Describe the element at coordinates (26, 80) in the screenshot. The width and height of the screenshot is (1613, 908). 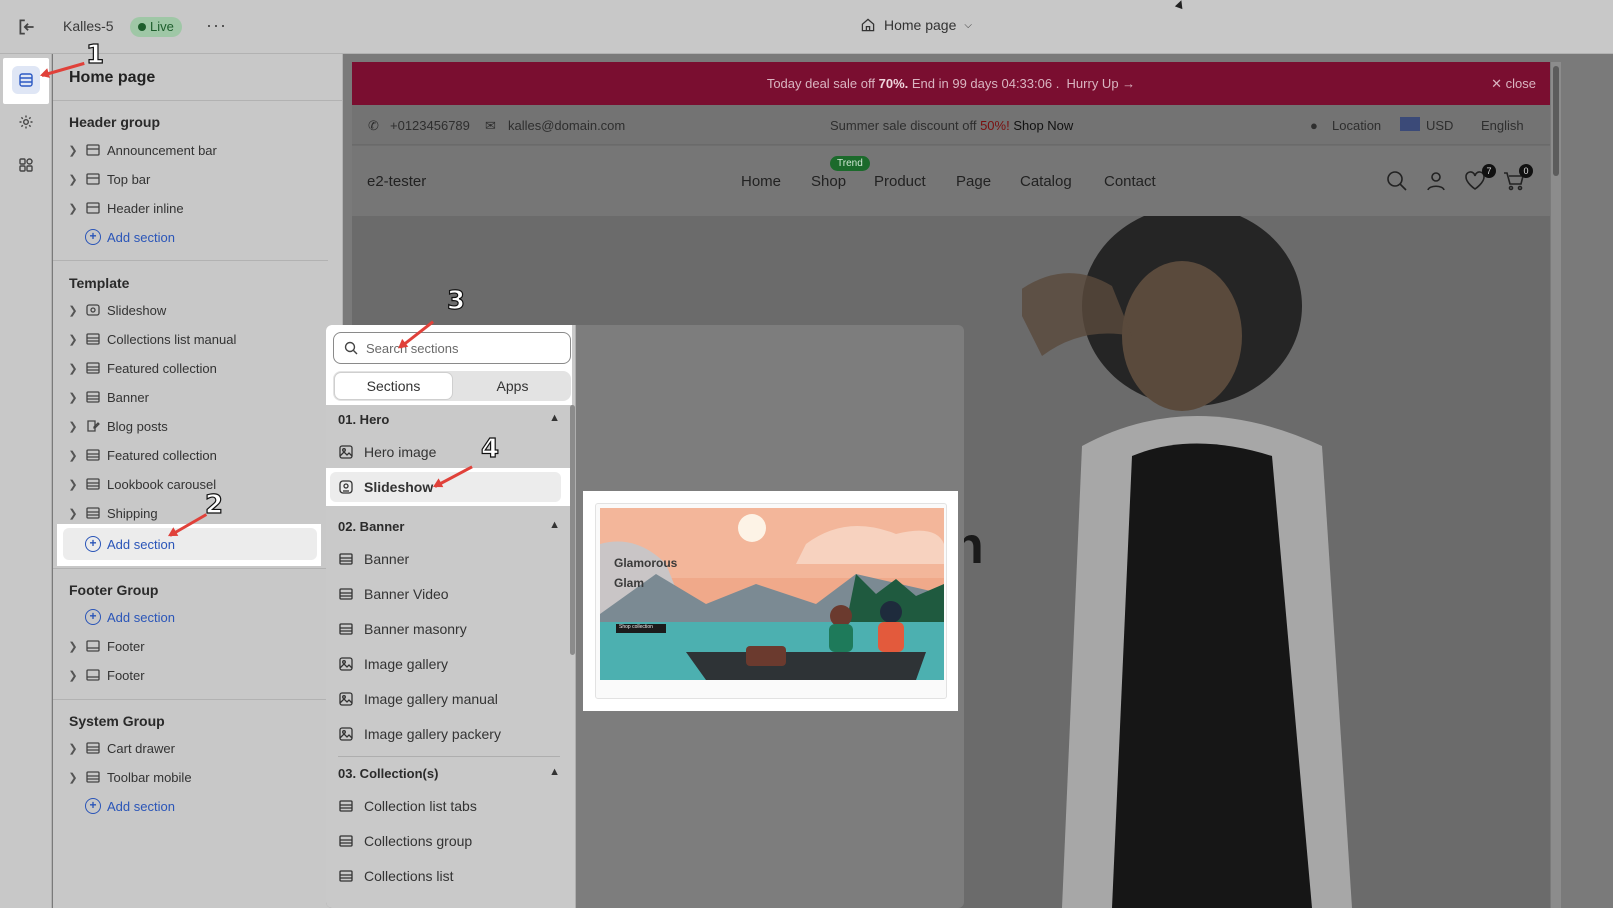
I see `sections-rail-button` at that location.